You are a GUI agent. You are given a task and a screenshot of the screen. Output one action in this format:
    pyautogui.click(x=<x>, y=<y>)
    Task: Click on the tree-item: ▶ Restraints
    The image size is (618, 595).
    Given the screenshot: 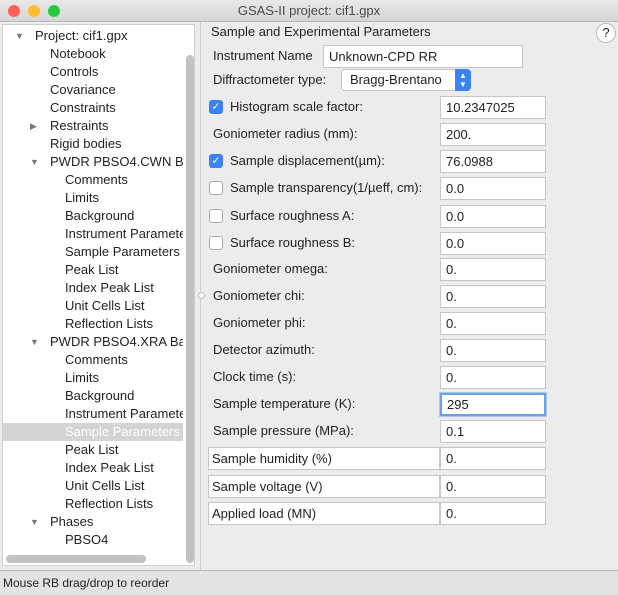 What is the action you would take?
    pyautogui.click(x=93, y=126)
    